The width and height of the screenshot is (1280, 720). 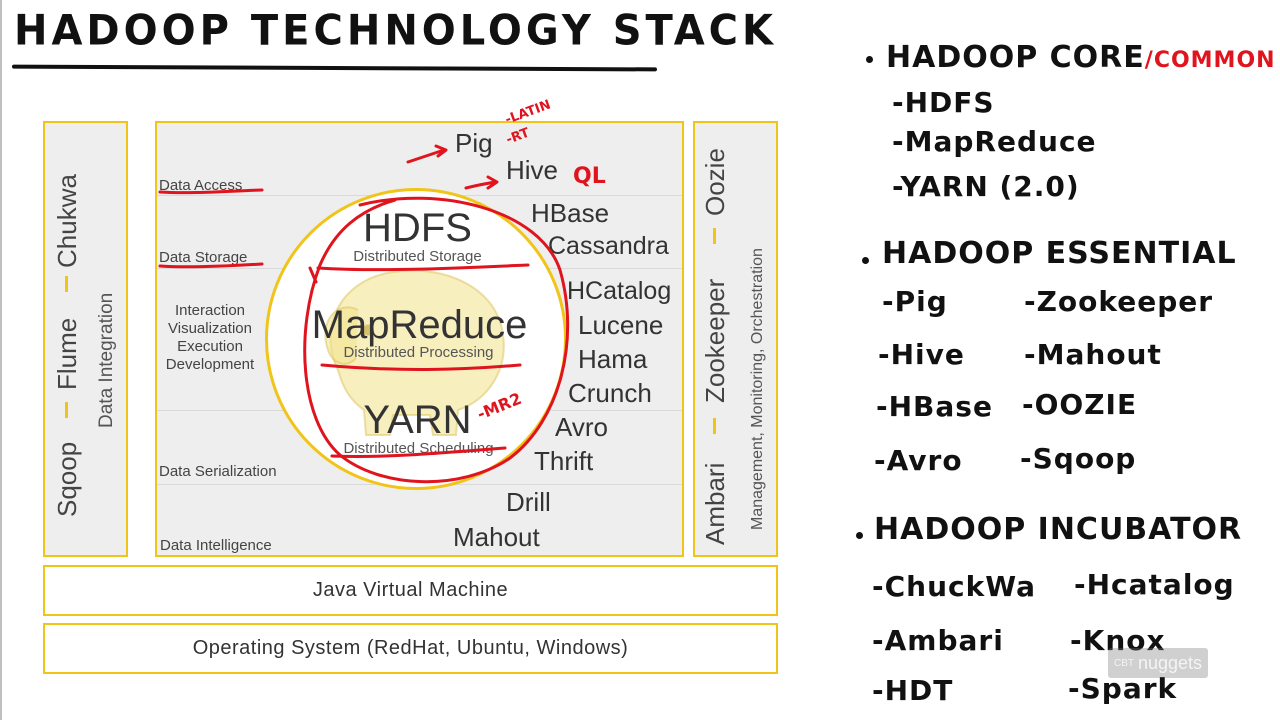 I want to click on core-mapreduce-desc: Distributed Processing, so click(x=418, y=352).